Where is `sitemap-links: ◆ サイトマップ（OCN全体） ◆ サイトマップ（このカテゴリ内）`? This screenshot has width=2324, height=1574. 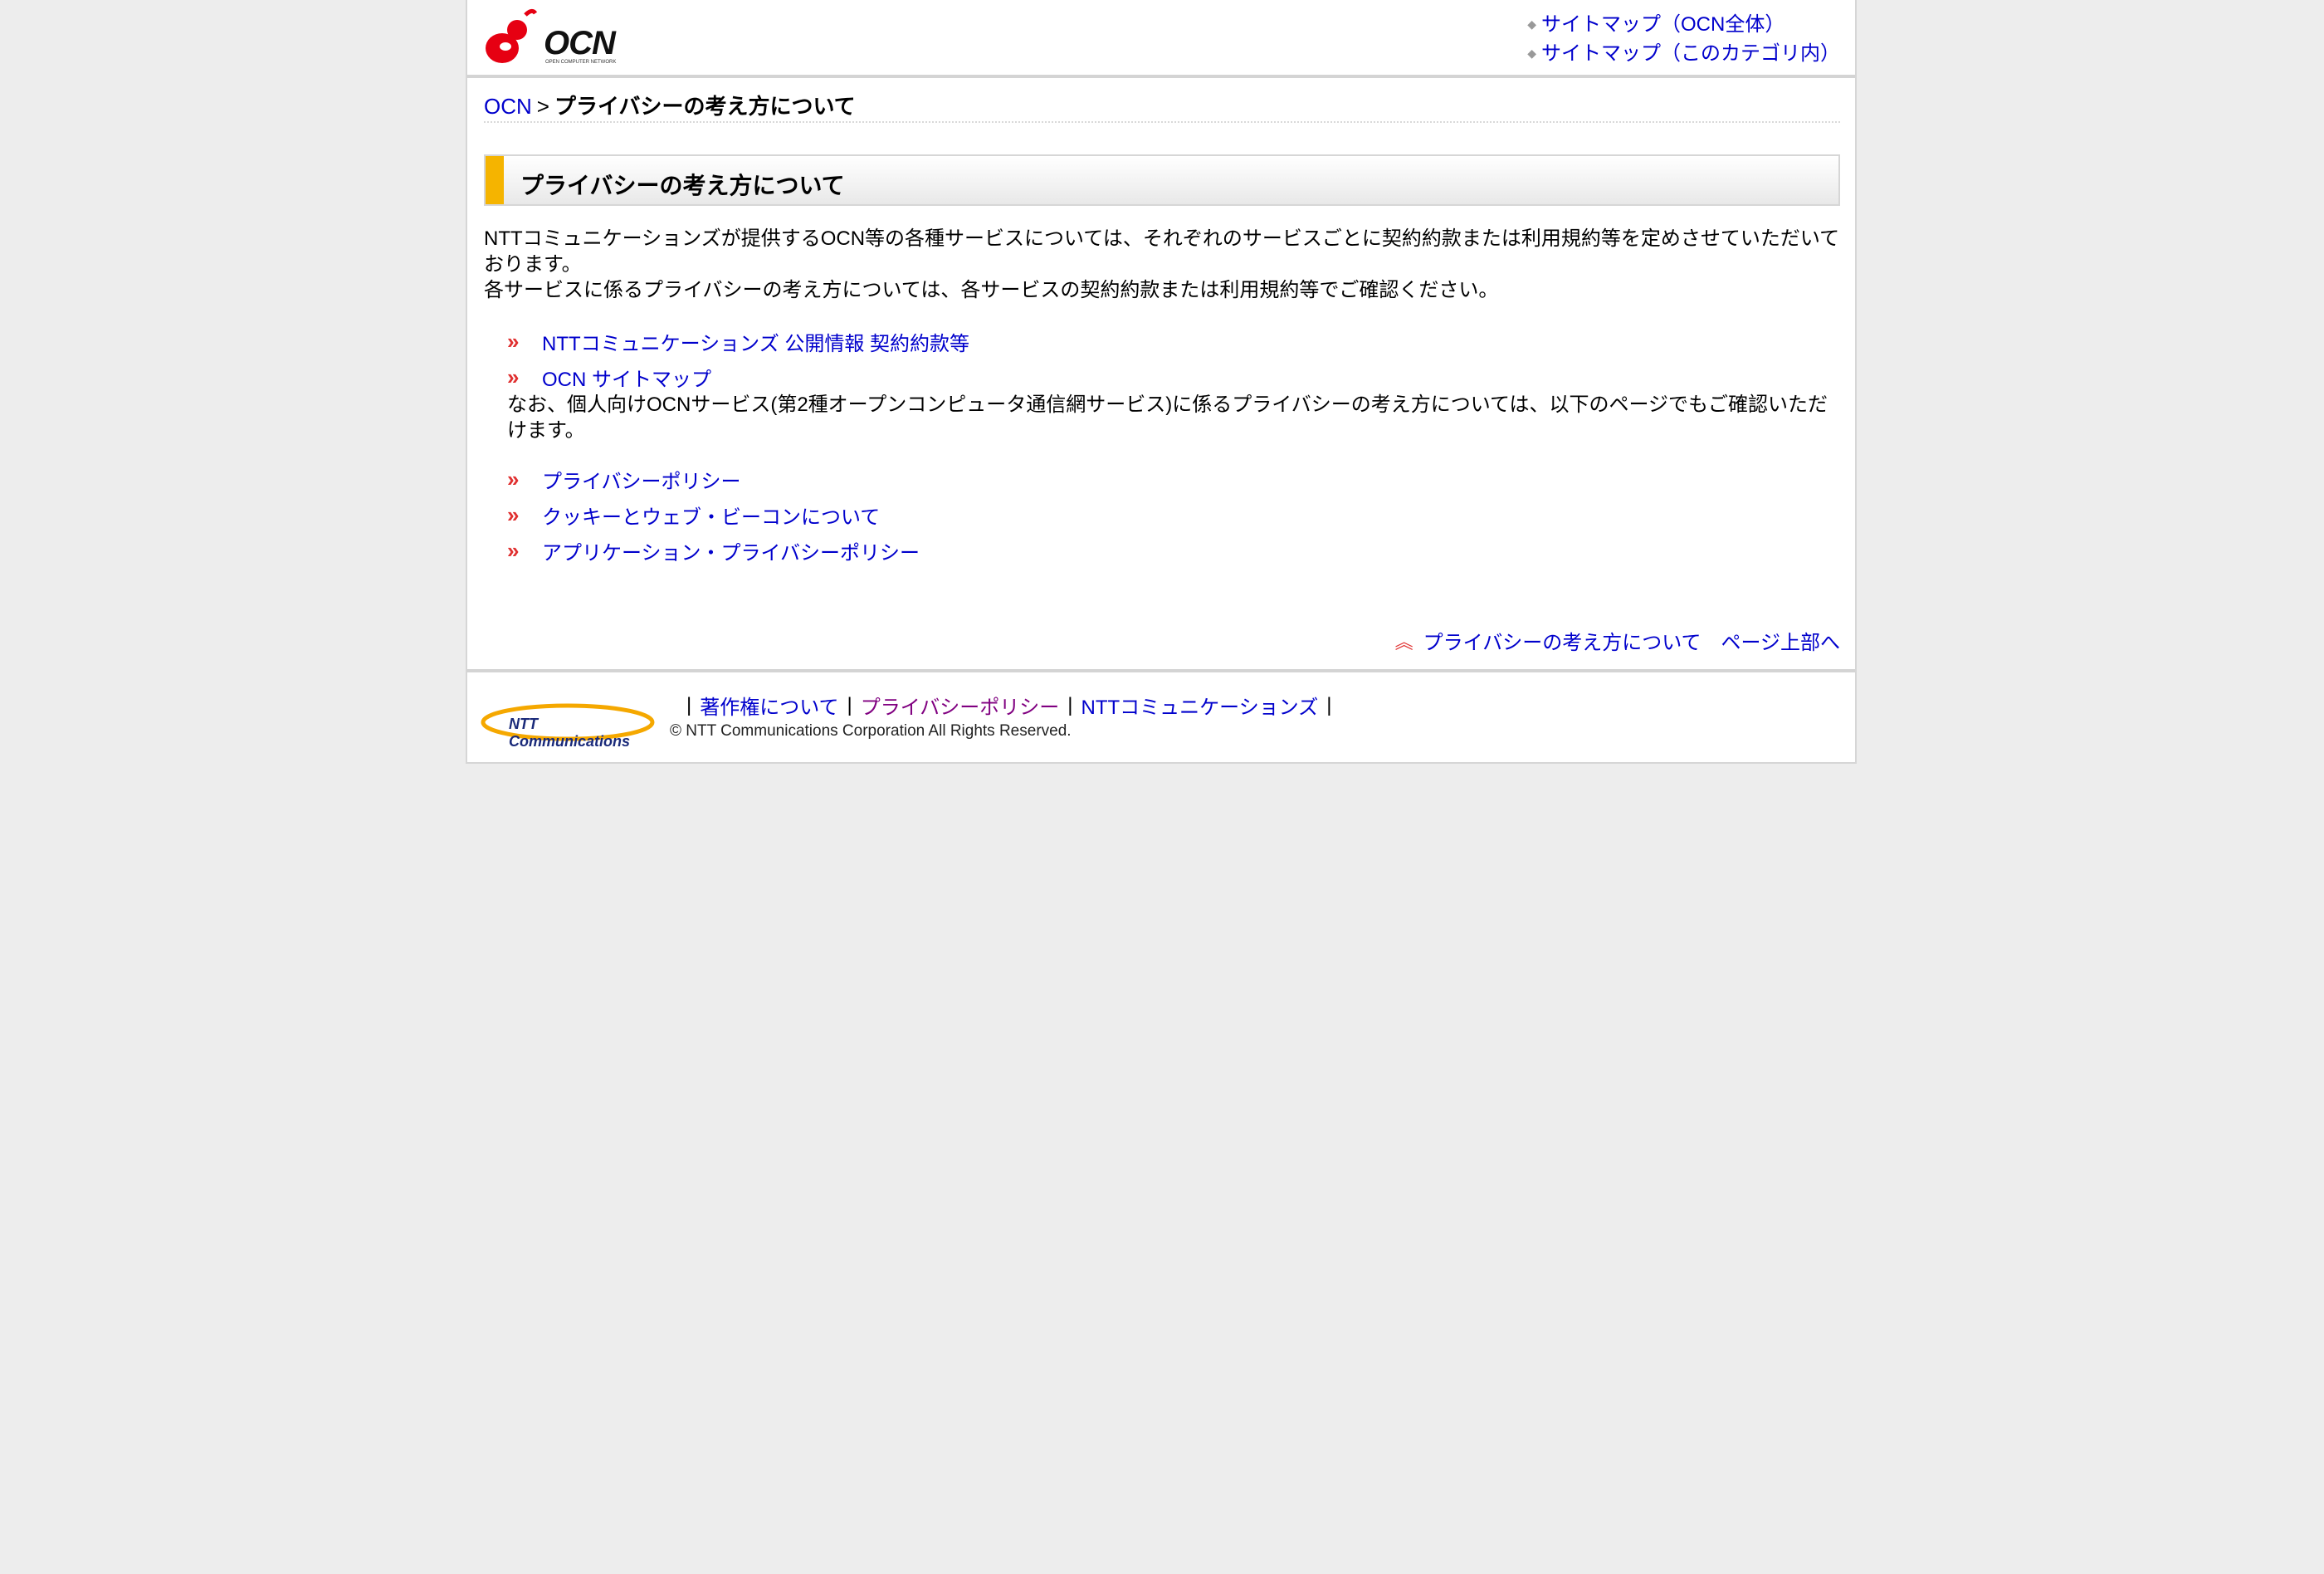 sitemap-links: ◆ サイトマップ（OCN全体） ◆ サイトマップ（このカテゴリ内） is located at coordinates (1683, 39).